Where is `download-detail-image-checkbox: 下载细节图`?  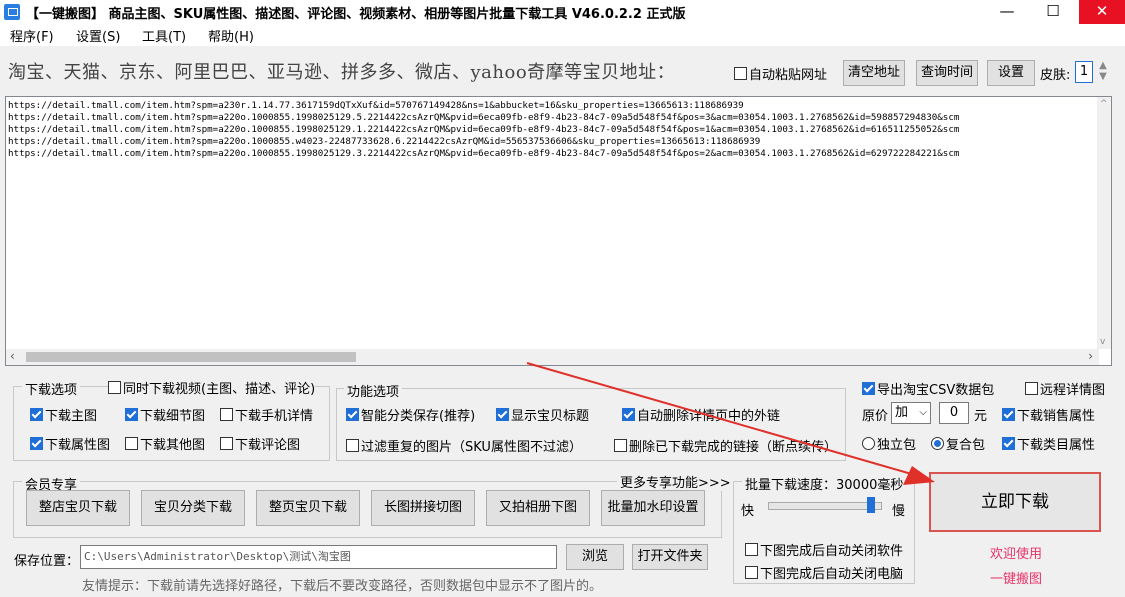 download-detail-image-checkbox: 下载细节图 is located at coordinates (165, 414).